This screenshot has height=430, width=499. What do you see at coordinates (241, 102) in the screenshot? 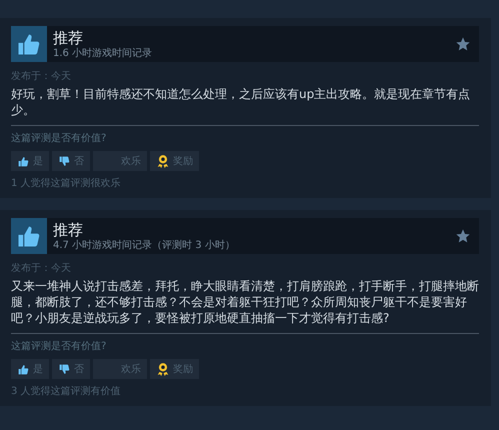
I see `review-text: 好玩，割草！目前特感还不知道怎么处理，之后应该有up主出攻略。就是现在章节有点少。` at bounding box center [241, 102].